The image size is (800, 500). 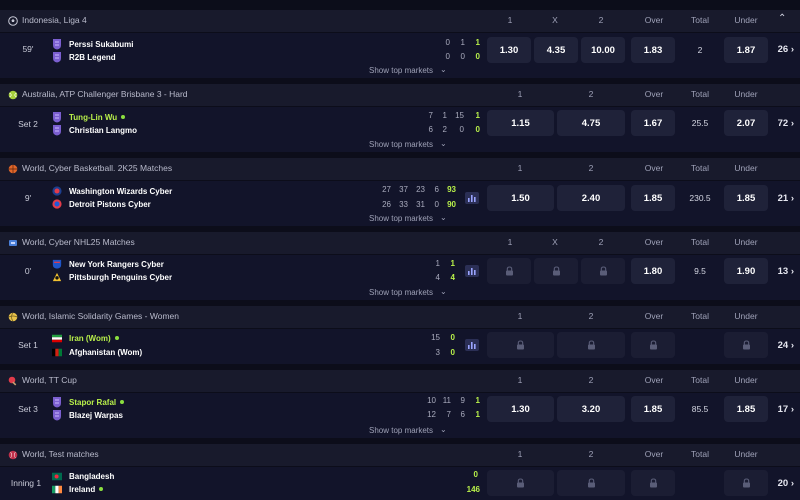 I want to click on odd-button-2: 10.00, so click(x=603, y=50).